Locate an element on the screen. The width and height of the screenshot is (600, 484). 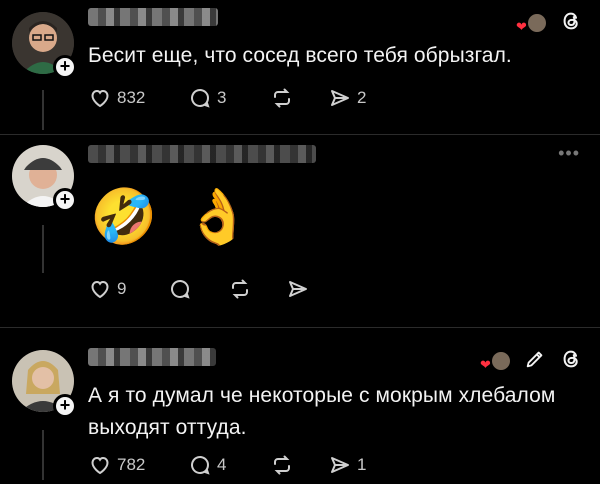
like-button: 832 is located at coordinates (116, 98).